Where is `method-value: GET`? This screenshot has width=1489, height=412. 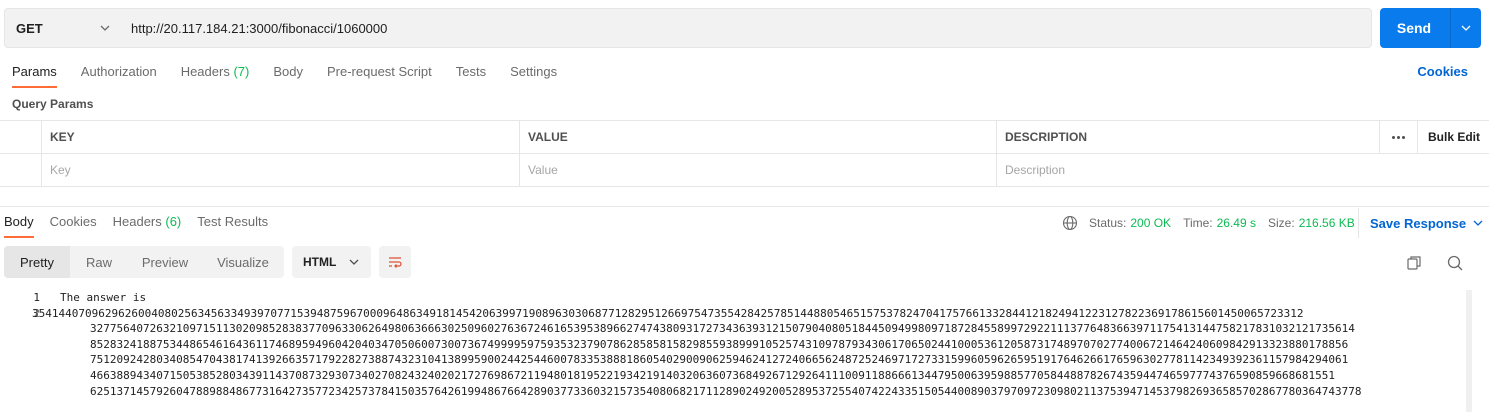 method-value: GET is located at coordinates (29, 28).